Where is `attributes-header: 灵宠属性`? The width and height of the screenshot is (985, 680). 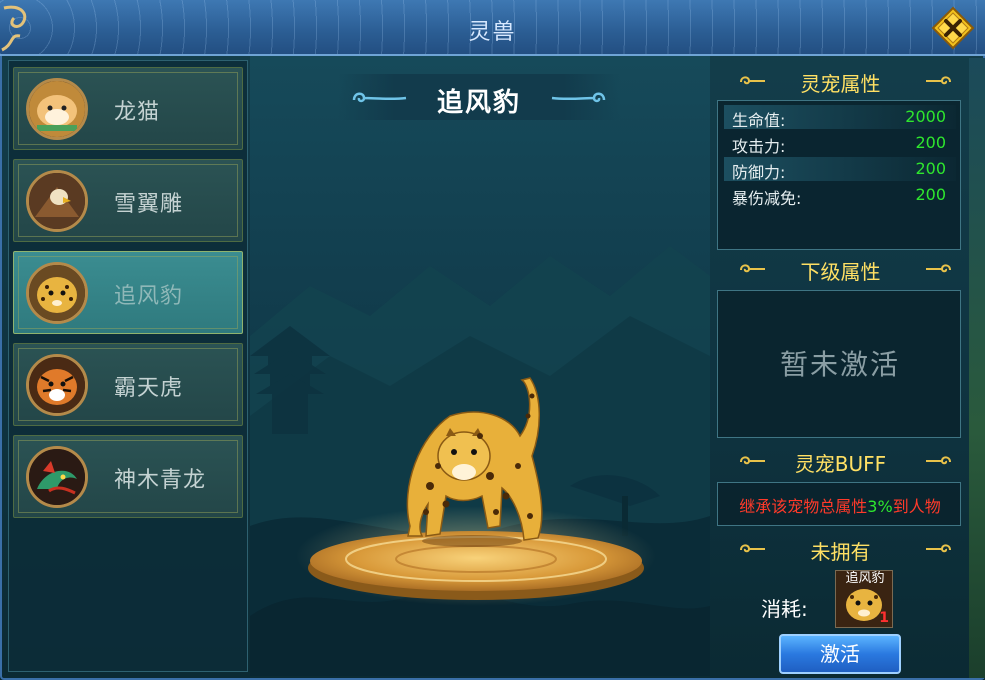
attributes-header: 灵宠属性 is located at coordinates (840, 80).